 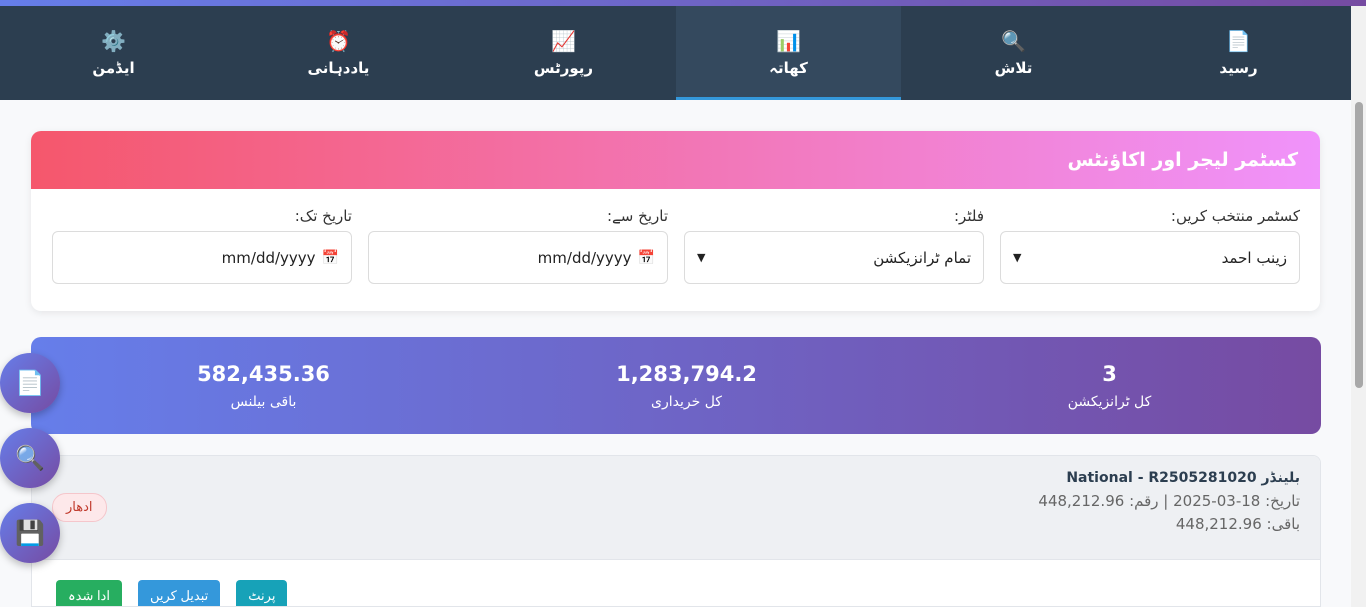 I want to click on filter-select: تمام ٹرانزیکشن ▼, so click(x=834, y=257).